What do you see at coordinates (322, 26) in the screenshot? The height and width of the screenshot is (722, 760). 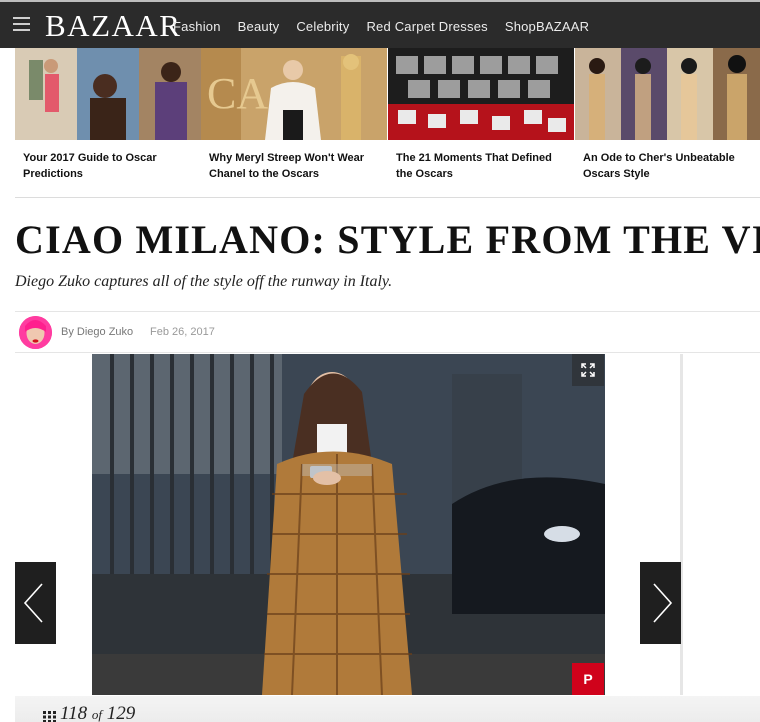 I see `nav-link-celebrity: Celebrity` at bounding box center [322, 26].